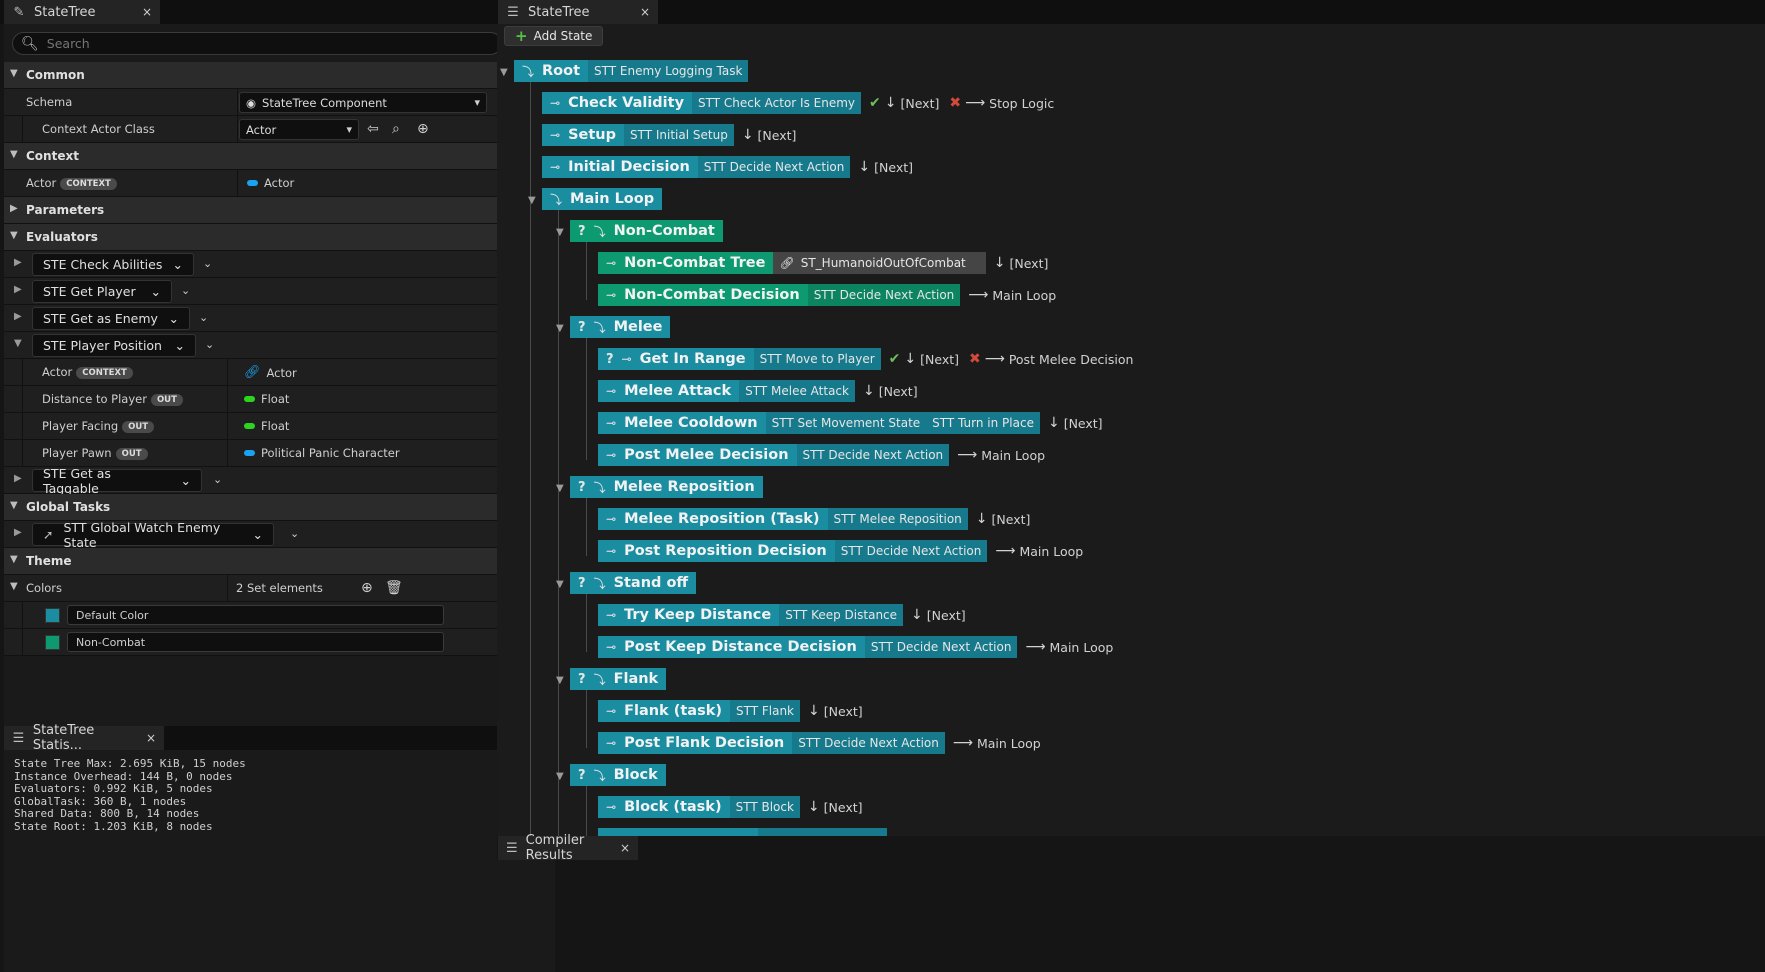 This screenshot has height=972, width=1765. I want to click on category-evaluators: ▼ Evaluators ⊕ 🗑︎, so click(279, 237).